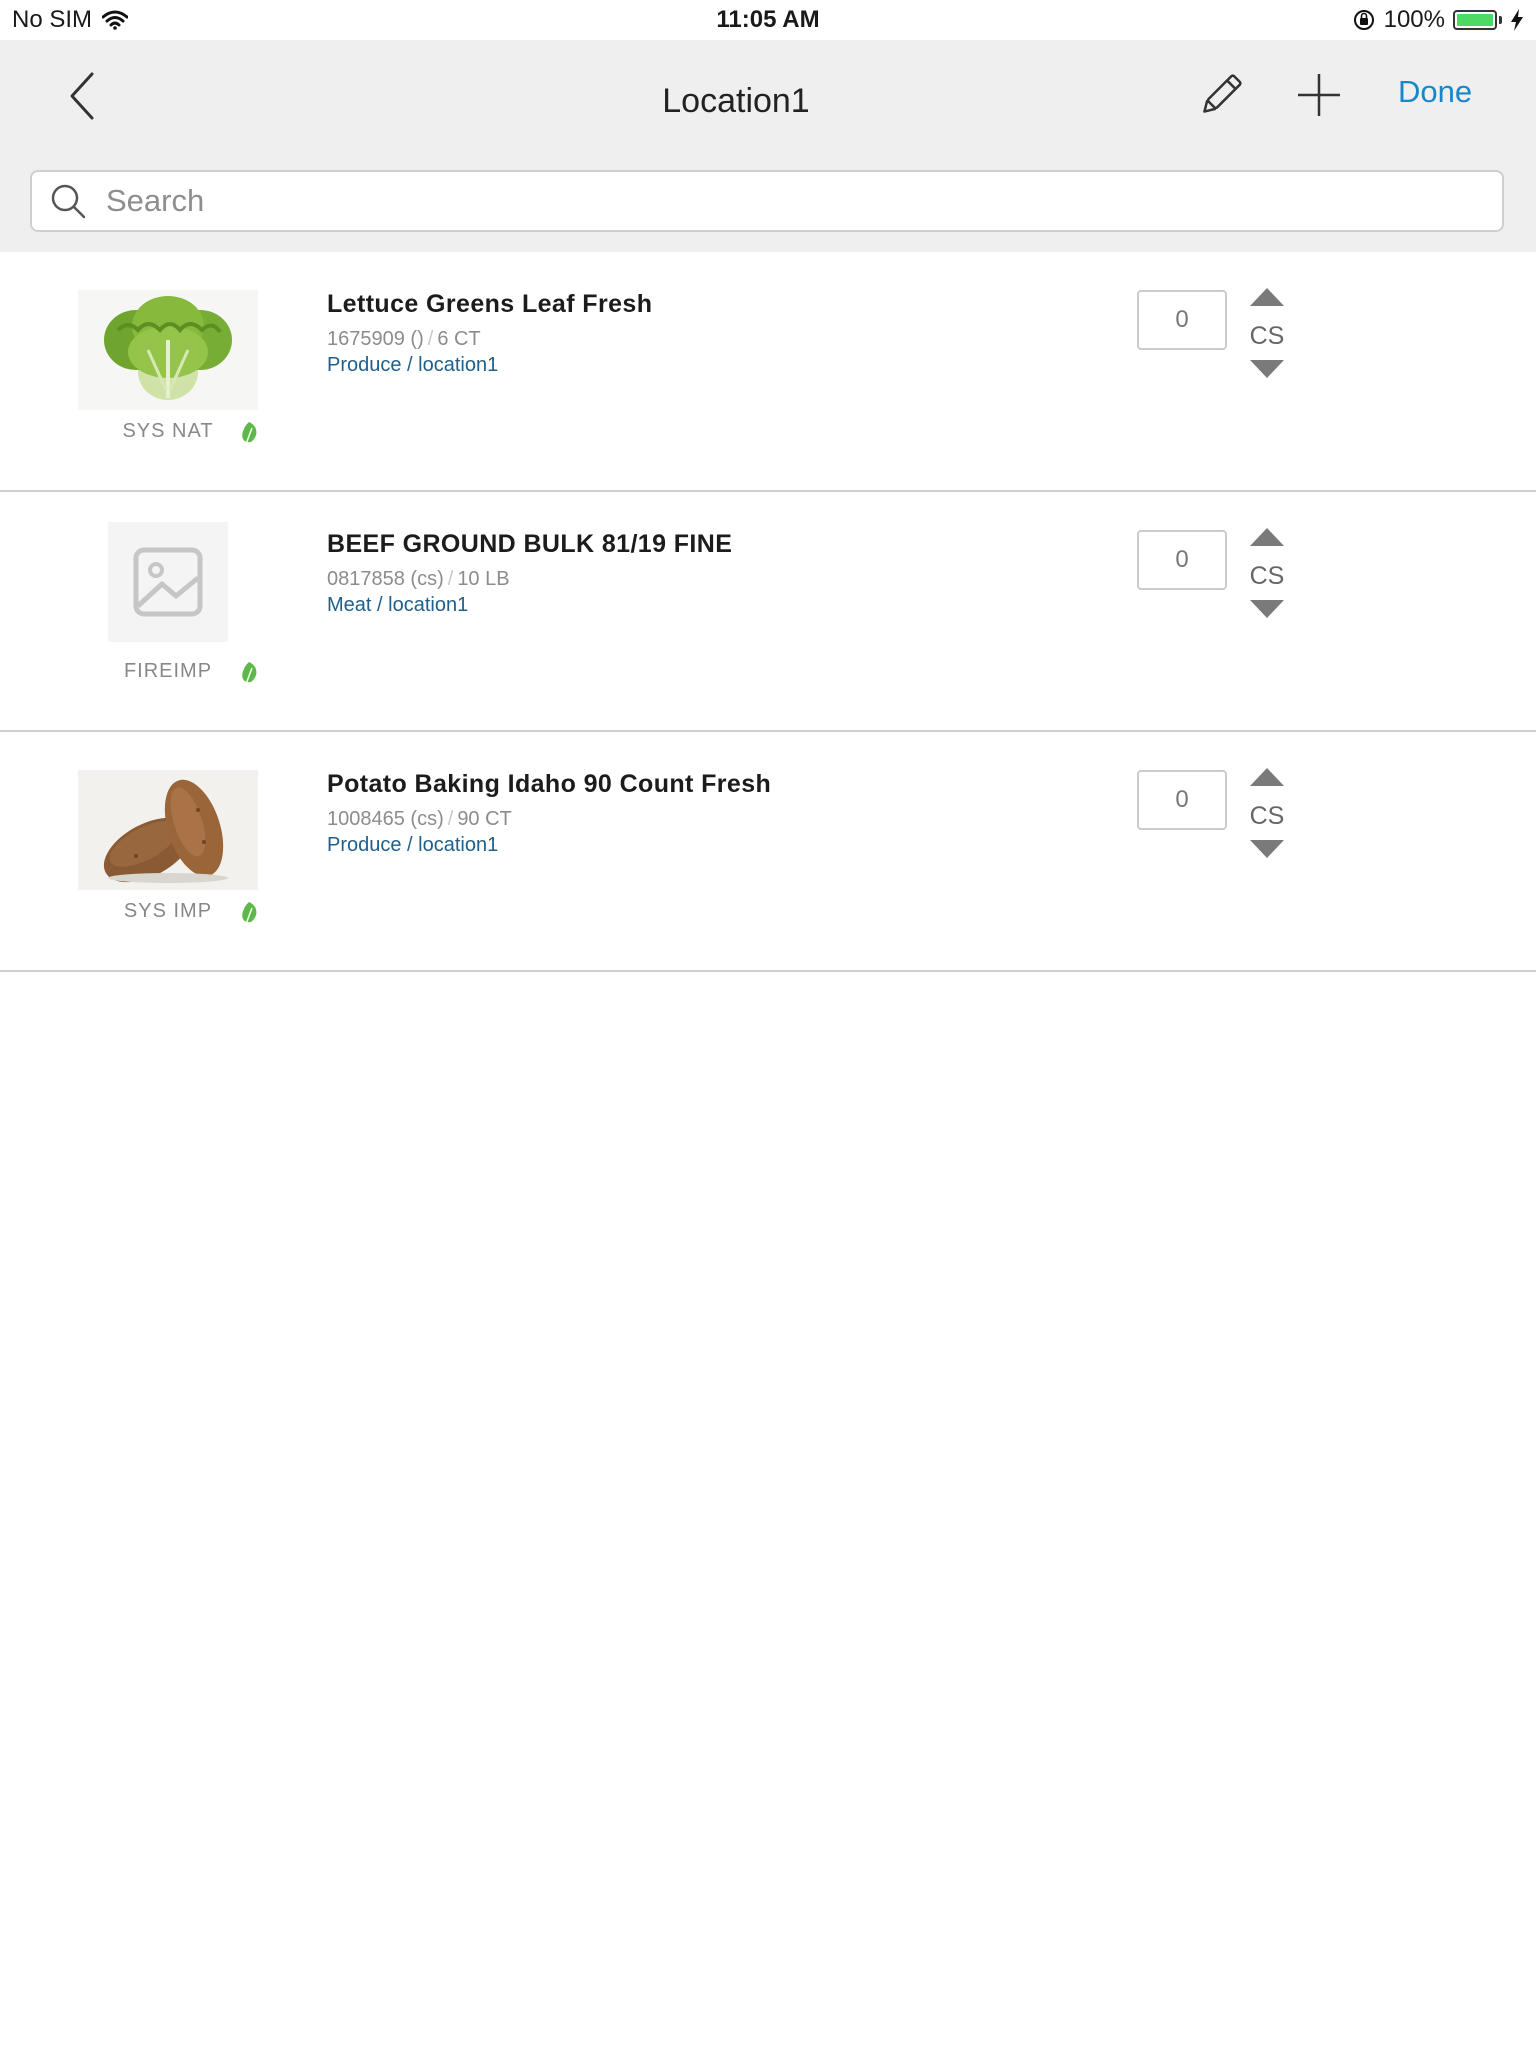  Describe the element at coordinates (1500, 20) in the screenshot. I see `battery-cap` at that location.